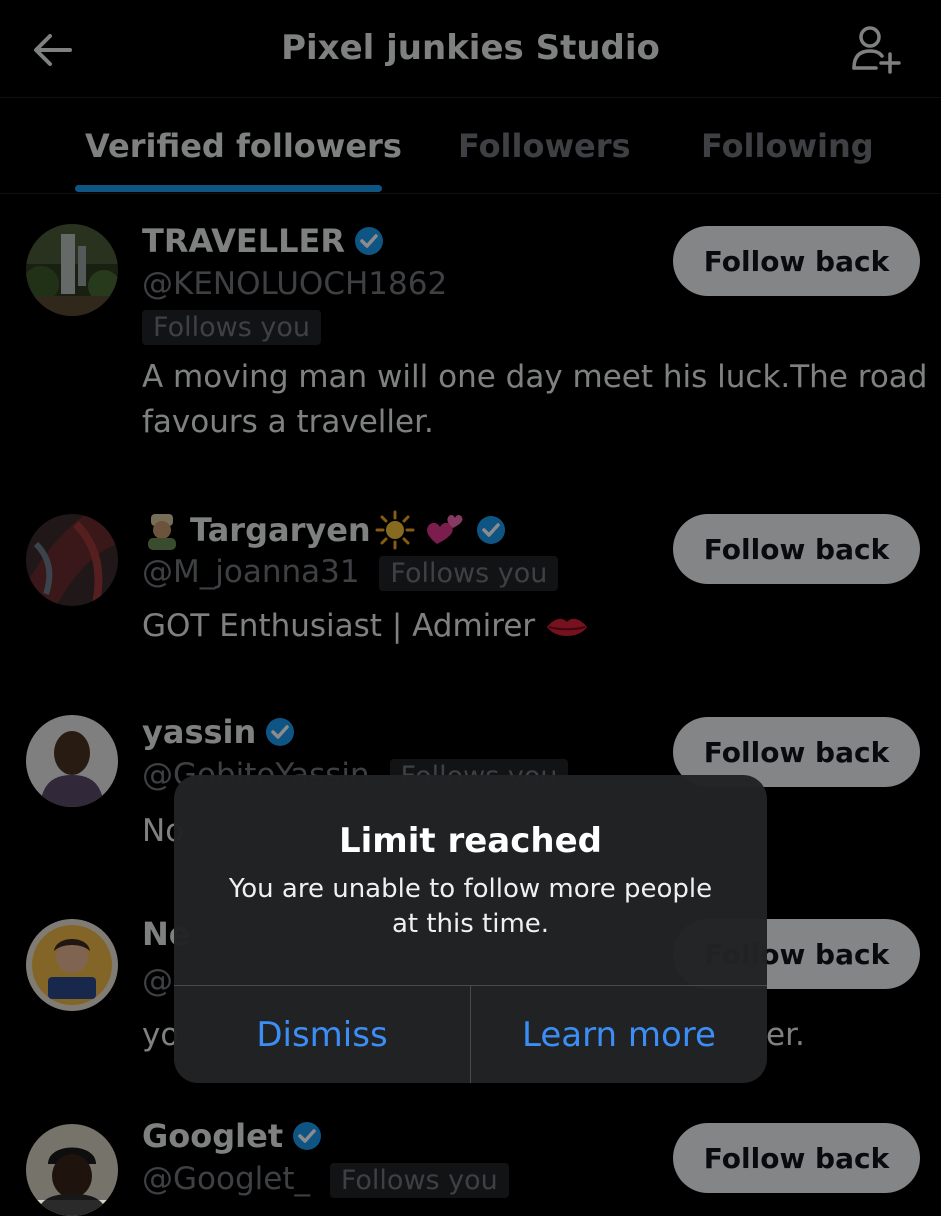  What do you see at coordinates (322, 1034) in the screenshot?
I see `dismiss-button: Dismiss` at bounding box center [322, 1034].